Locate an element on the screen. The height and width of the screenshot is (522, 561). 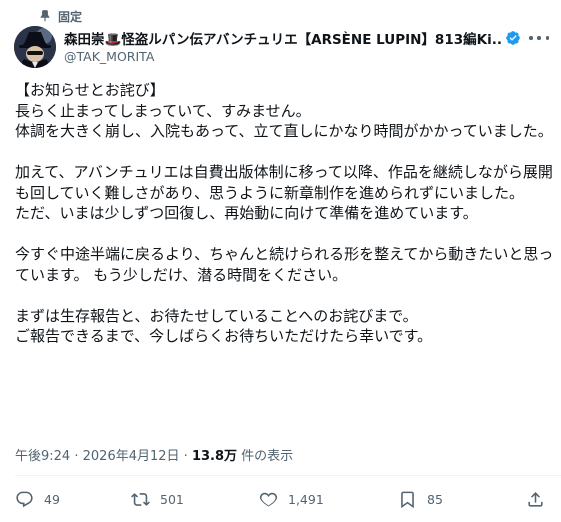
post-line: 体調を大きく崩し、入院もあって、立て直しにかなり時間がかかっていました。 is located at coordinates (284, 131).